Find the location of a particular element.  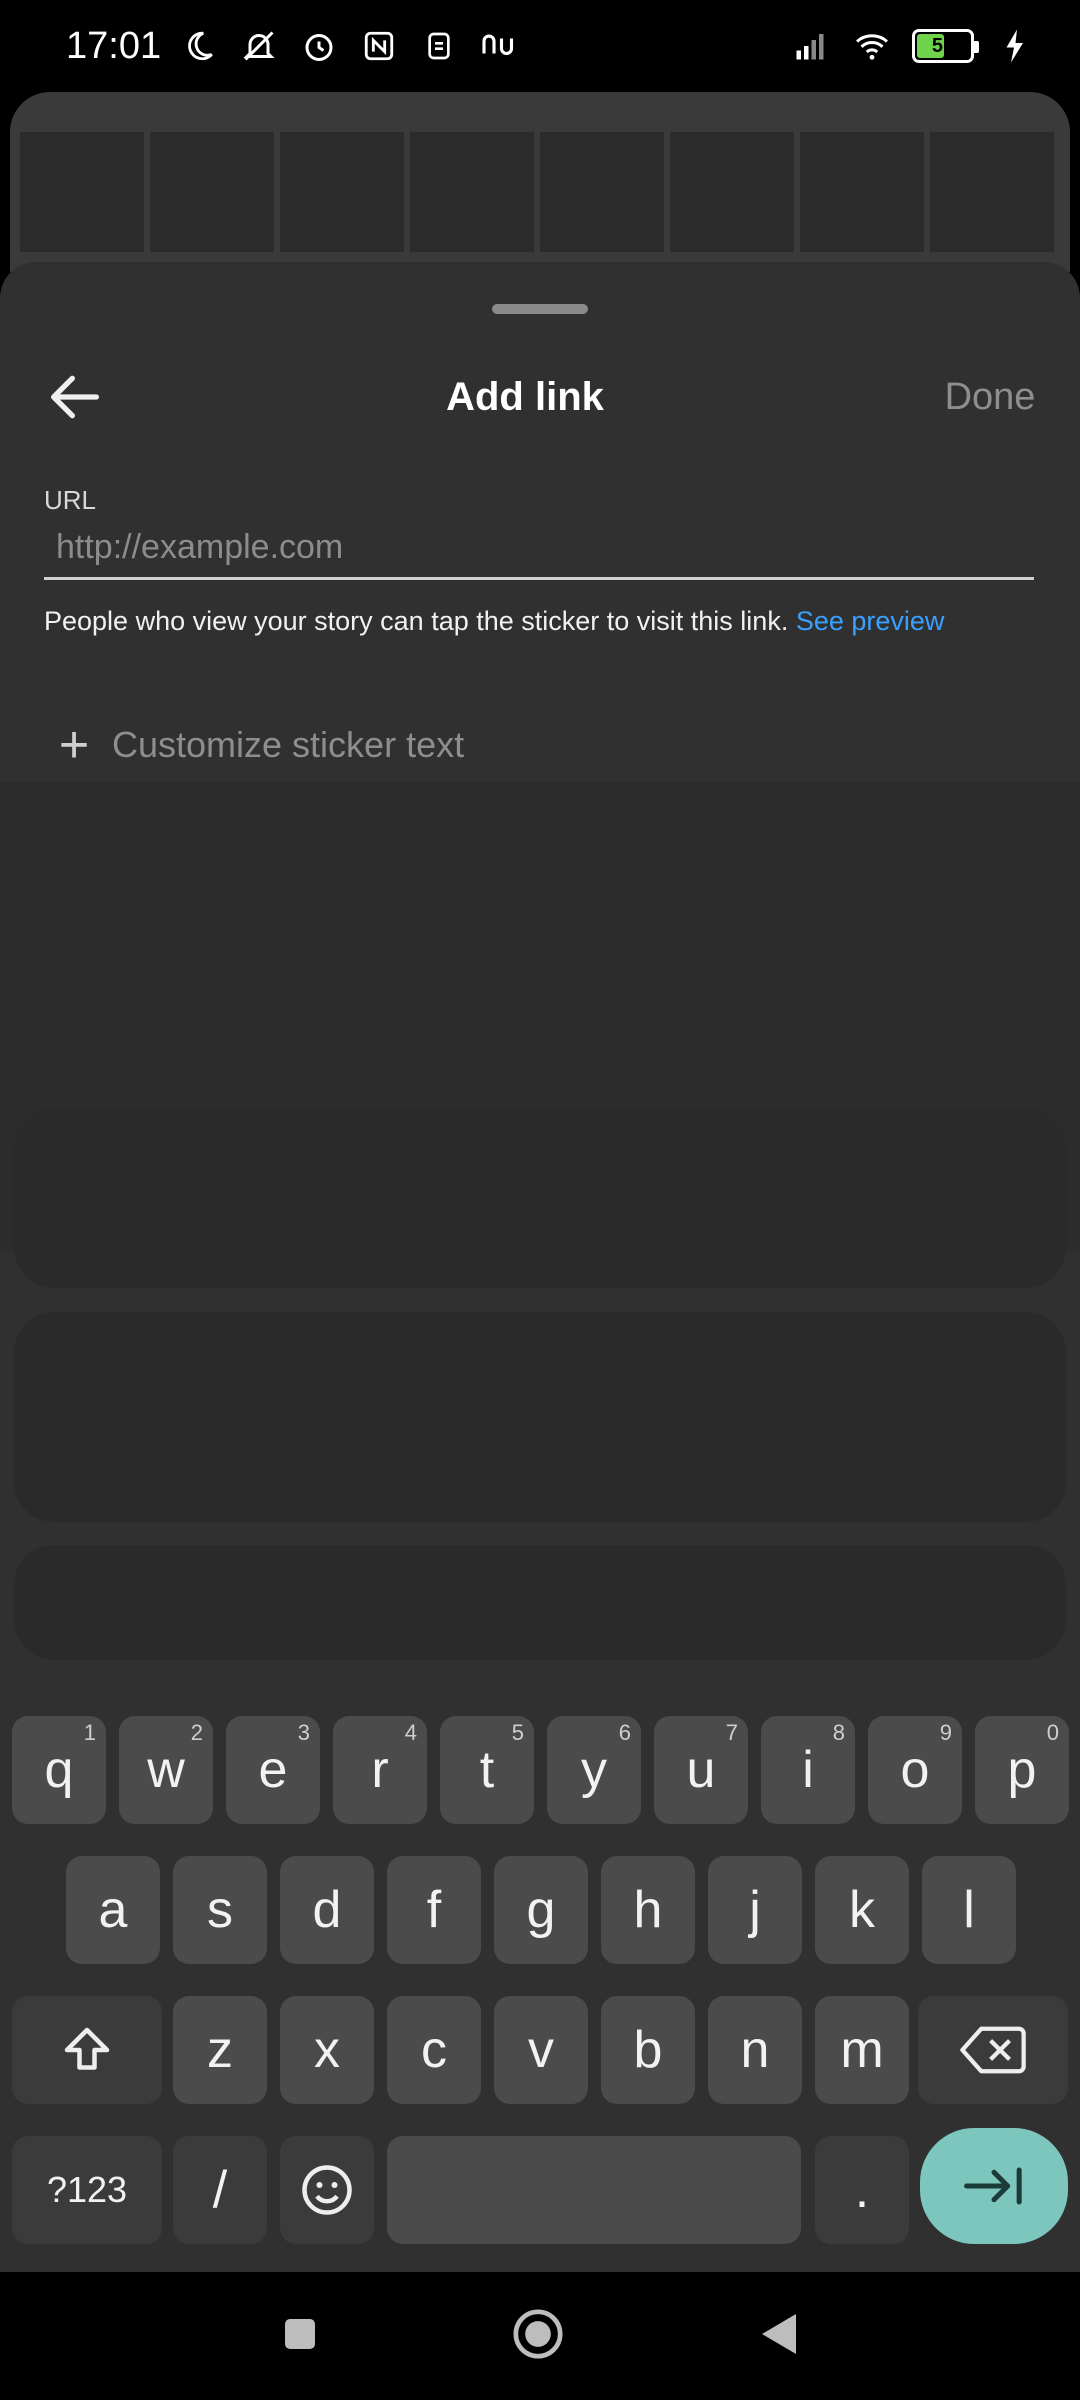

key-g: g is located at coordinates (541, 1910).